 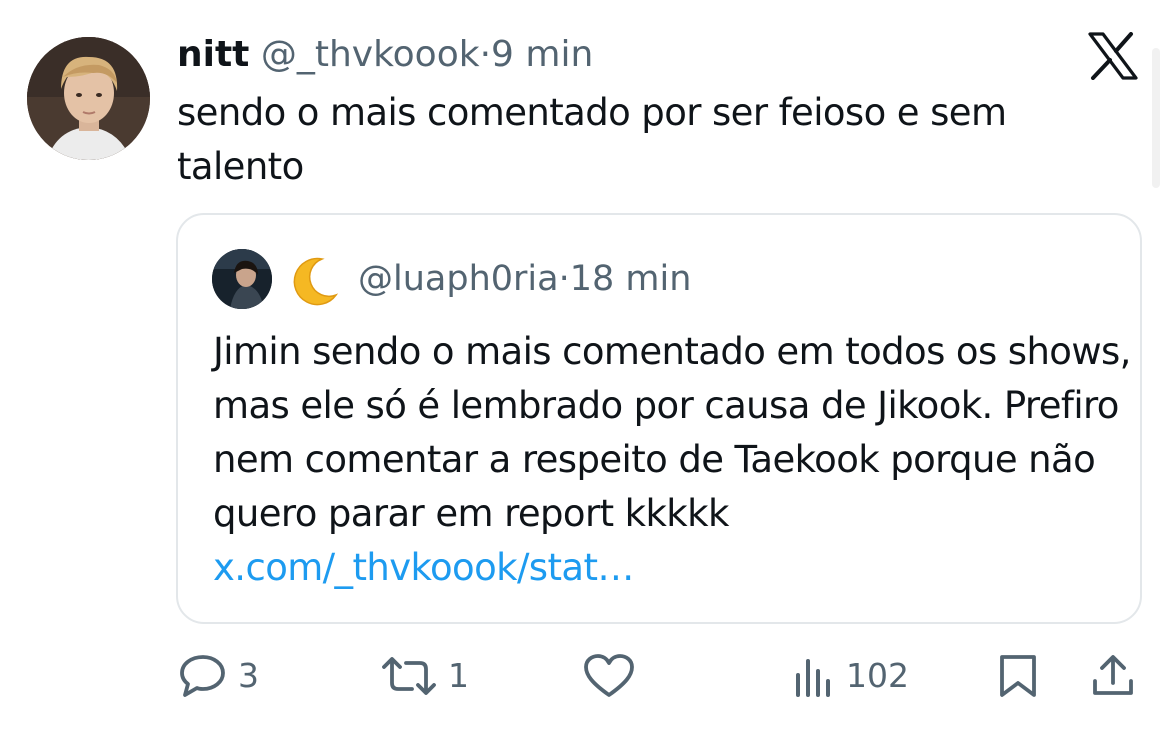 What do you see at coordinates (542, 54) in the screenshot?
I see `tweet-timestamp: 9 min` at bounding box center [542, 54].